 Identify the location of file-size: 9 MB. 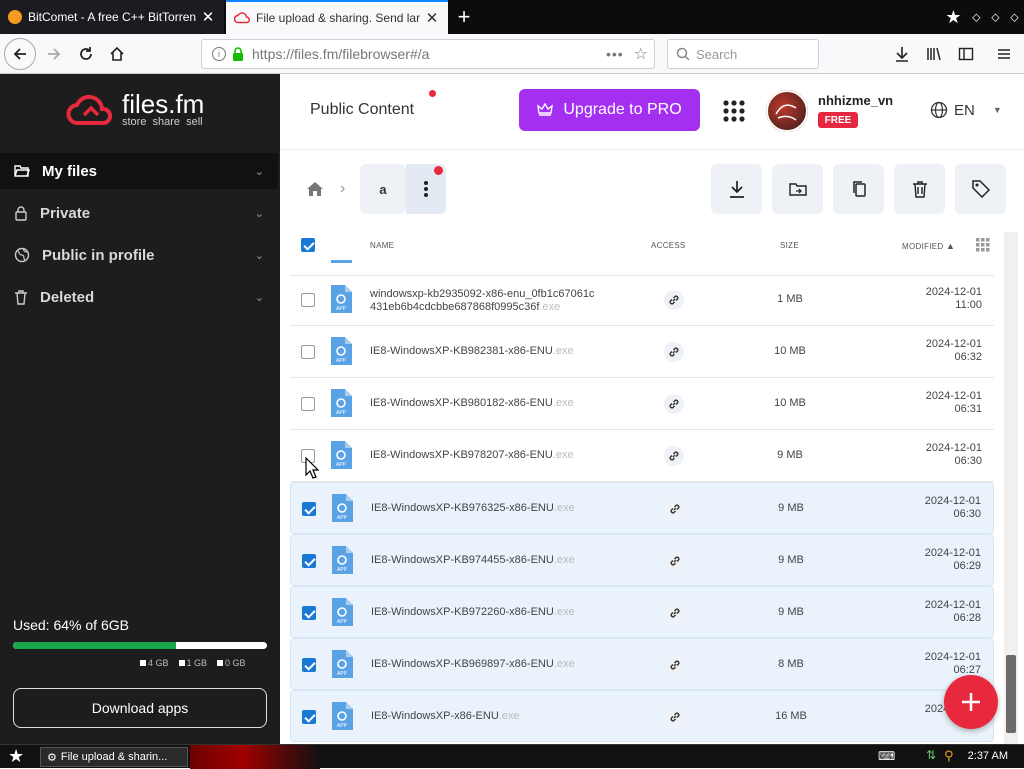
(791, 612).